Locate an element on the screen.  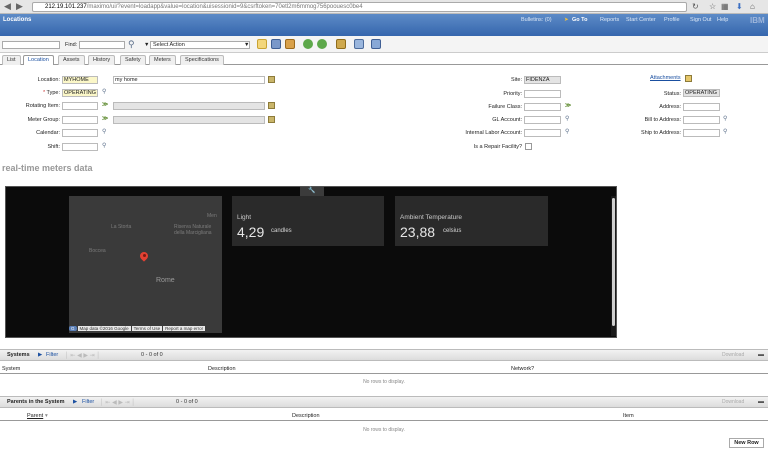
meter-group-description is located at coordinates (189, 120).